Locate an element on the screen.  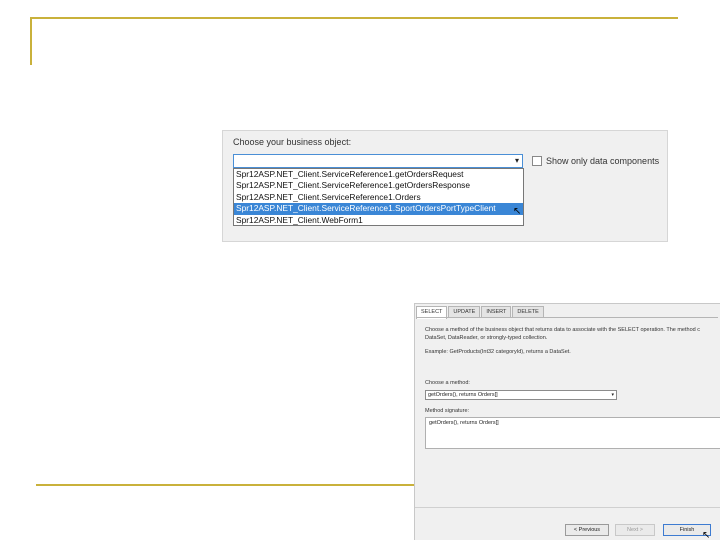
slide-top-rule is located at coordinates (354, 18).